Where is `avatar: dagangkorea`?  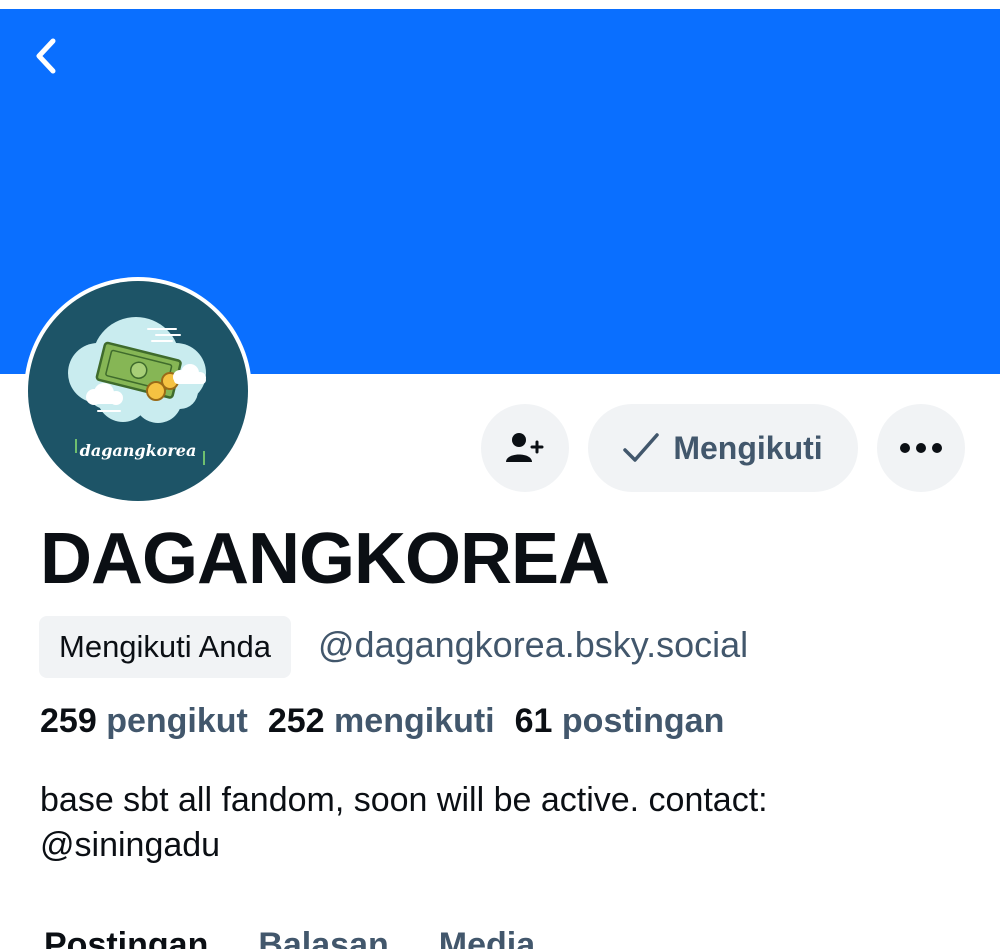
avatar: dagangkorea is located at coordinates (138, 391).